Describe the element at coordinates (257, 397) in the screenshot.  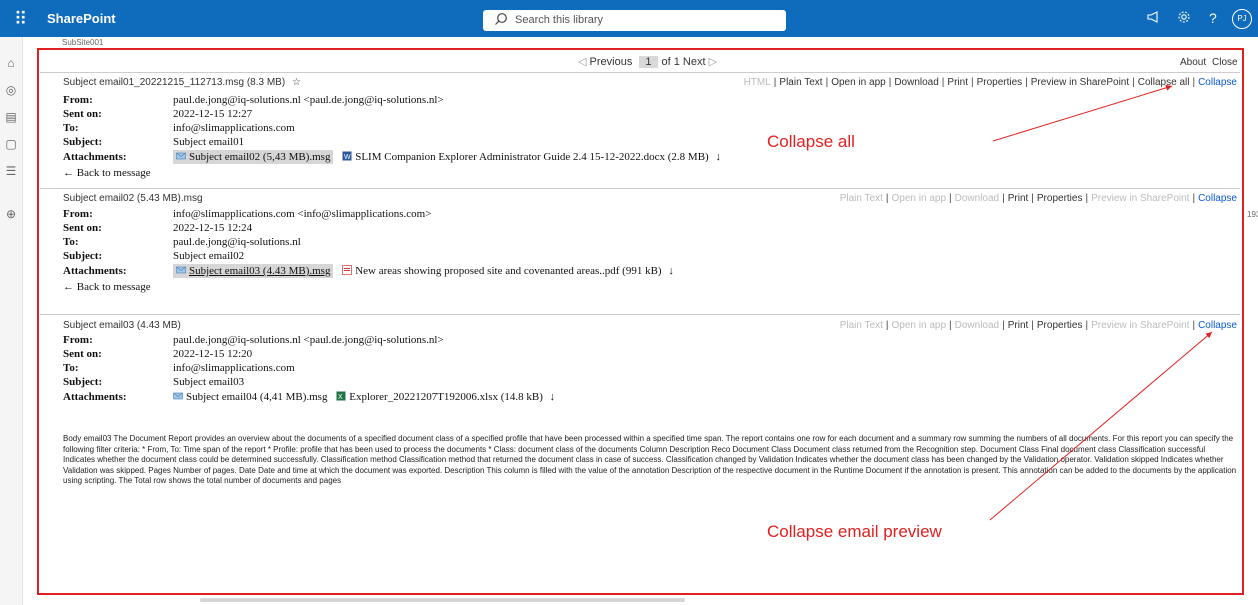
I see `attachment-msg-name: Subject email04 (4,41 MB).msg` at that location.